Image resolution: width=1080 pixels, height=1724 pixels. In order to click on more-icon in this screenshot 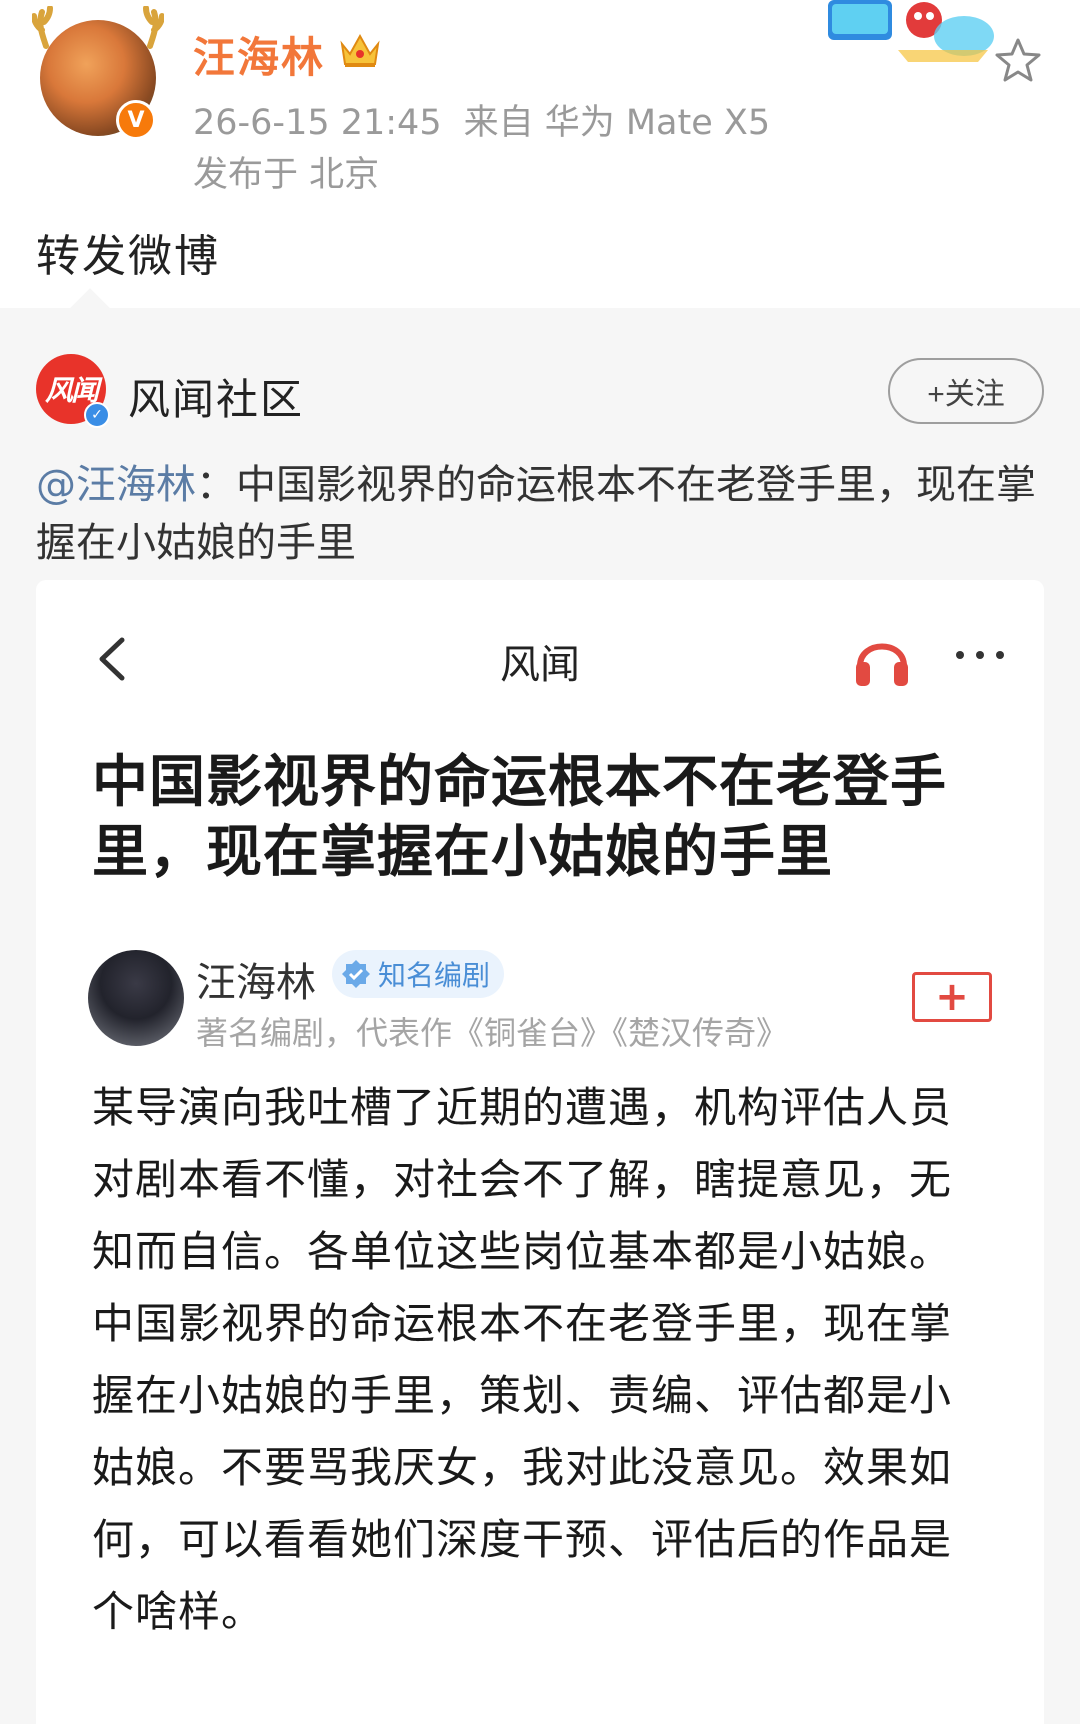, I will do `click(980, 655)`.